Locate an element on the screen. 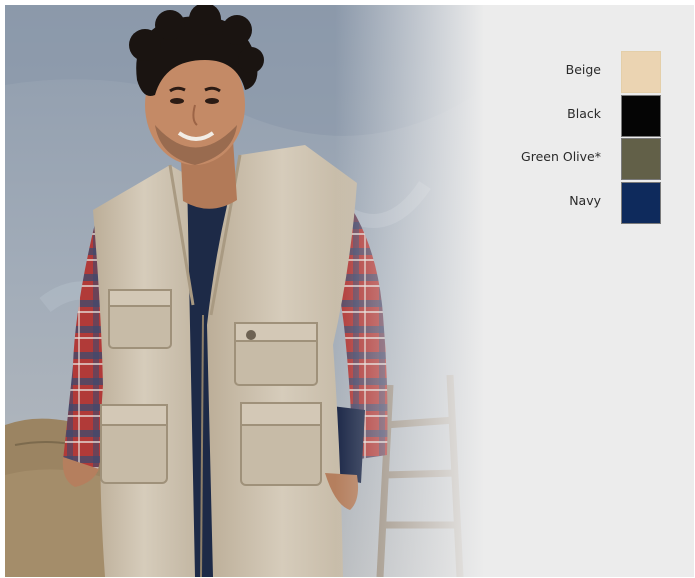  color-chip-green-olive is located at coordinates (641, 159).